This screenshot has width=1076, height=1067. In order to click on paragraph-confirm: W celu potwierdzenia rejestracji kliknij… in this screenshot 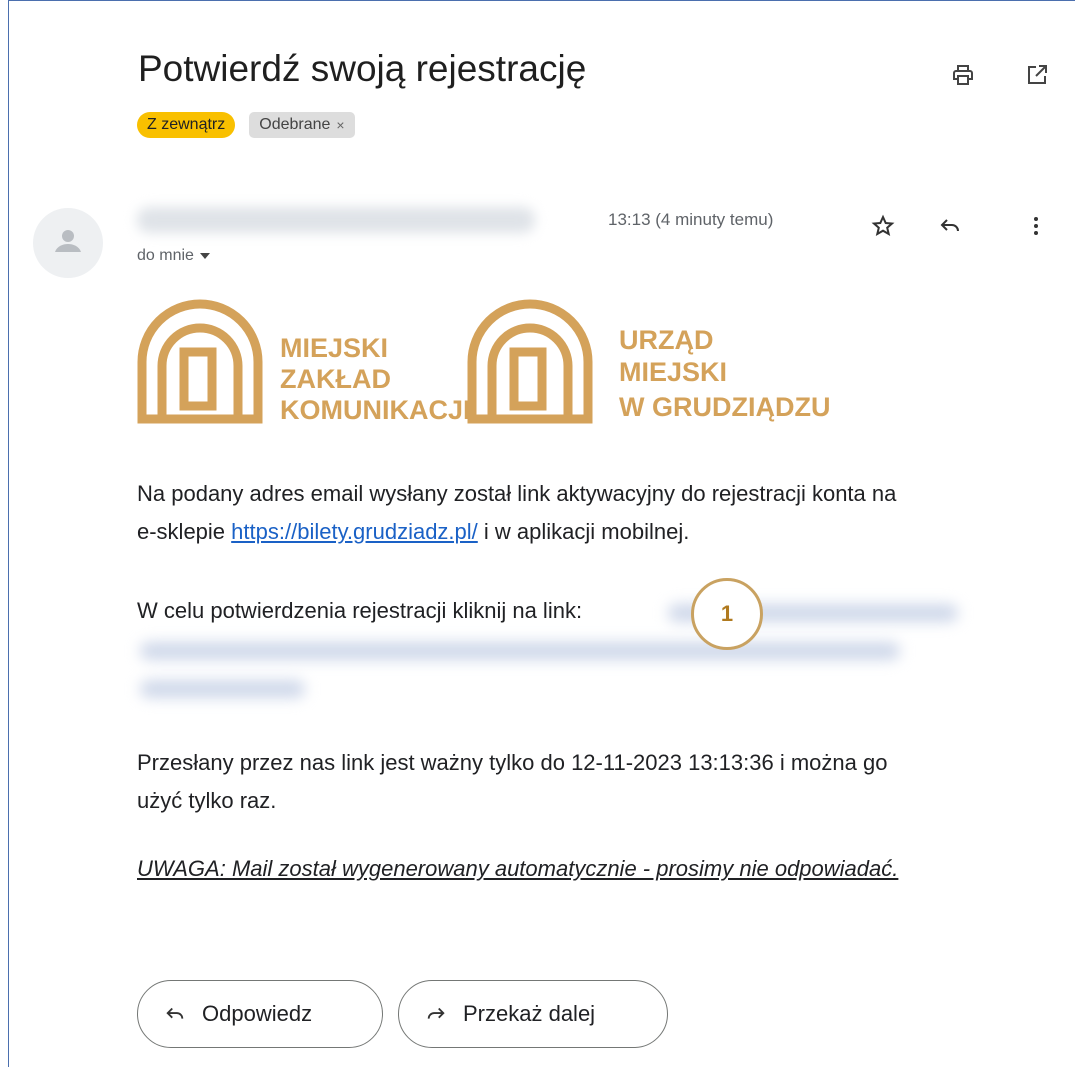, I will do `click(360, 610)`.